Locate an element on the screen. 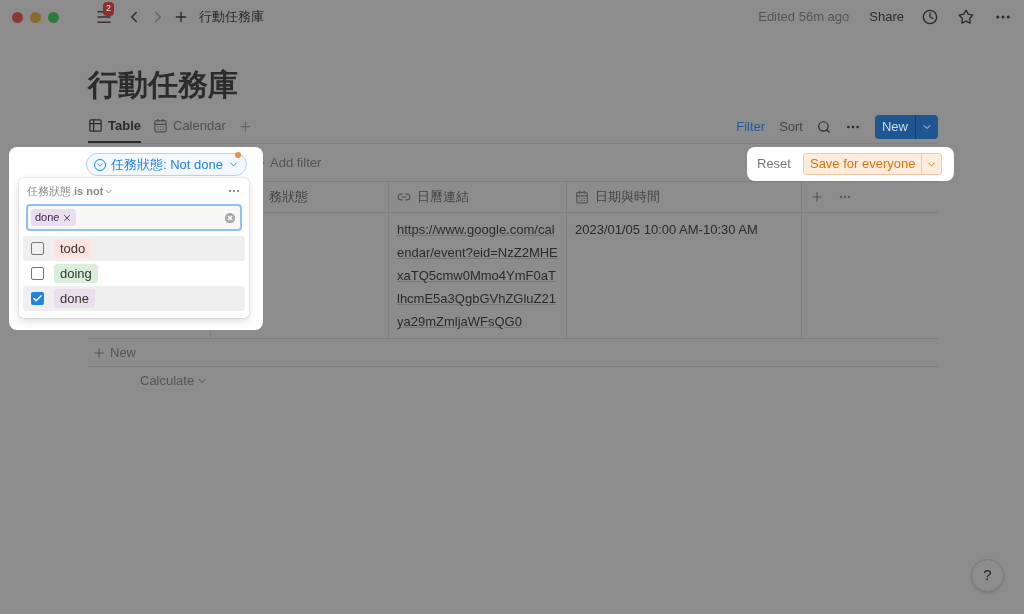  clock-icon is located at coordinates (930, 17).